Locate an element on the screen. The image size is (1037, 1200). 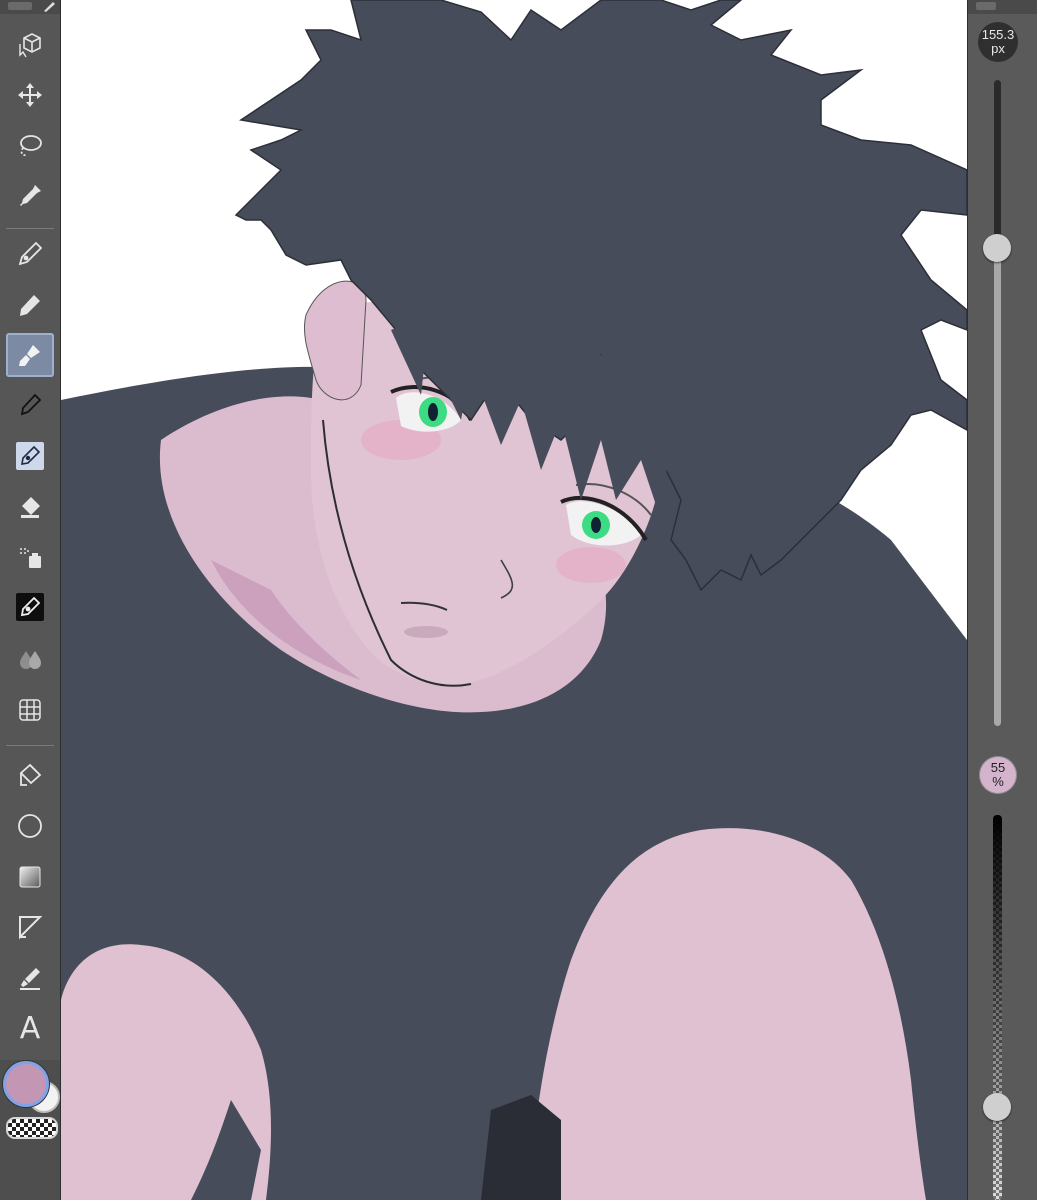
line-correction-icon is located at coordinates (30, 979).